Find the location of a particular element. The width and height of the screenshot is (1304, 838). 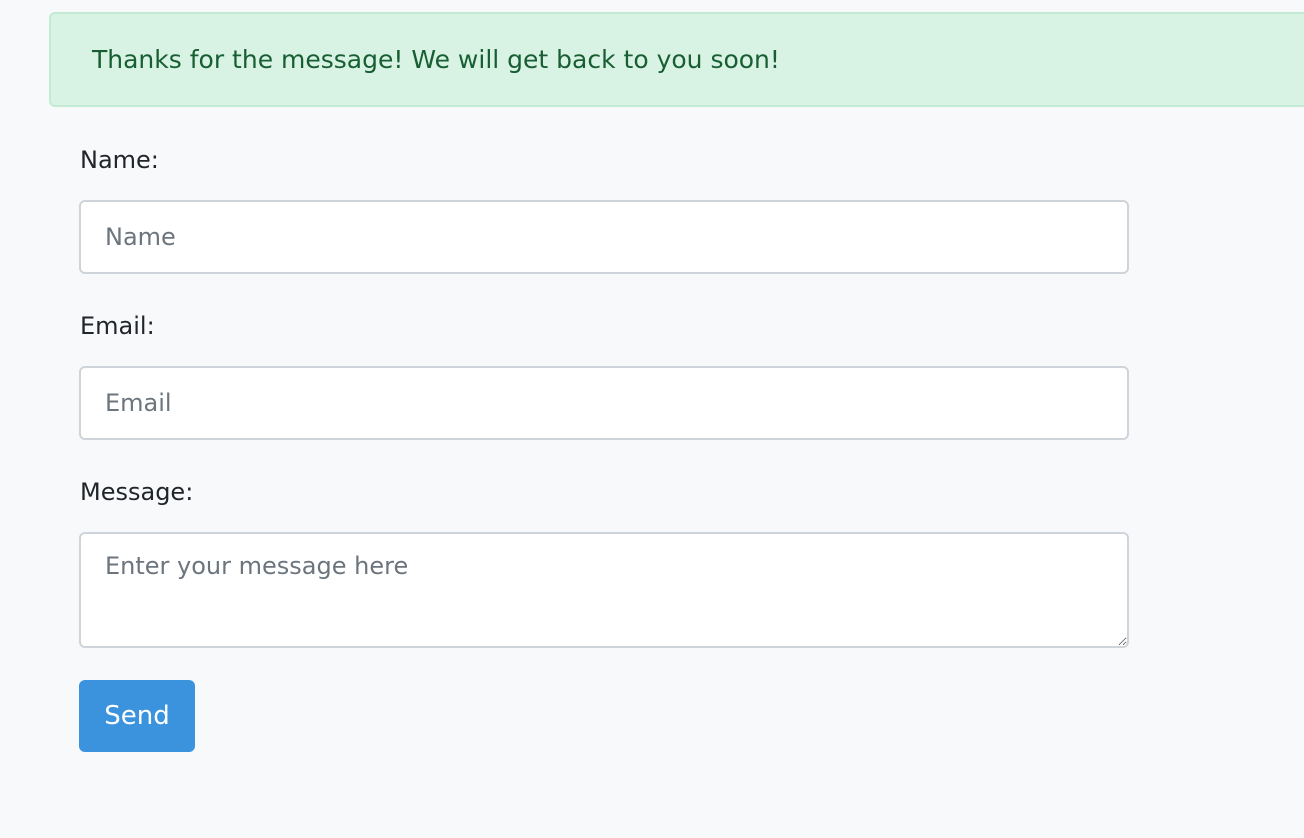

message-label: Message: is located at coordinates (137, 492).